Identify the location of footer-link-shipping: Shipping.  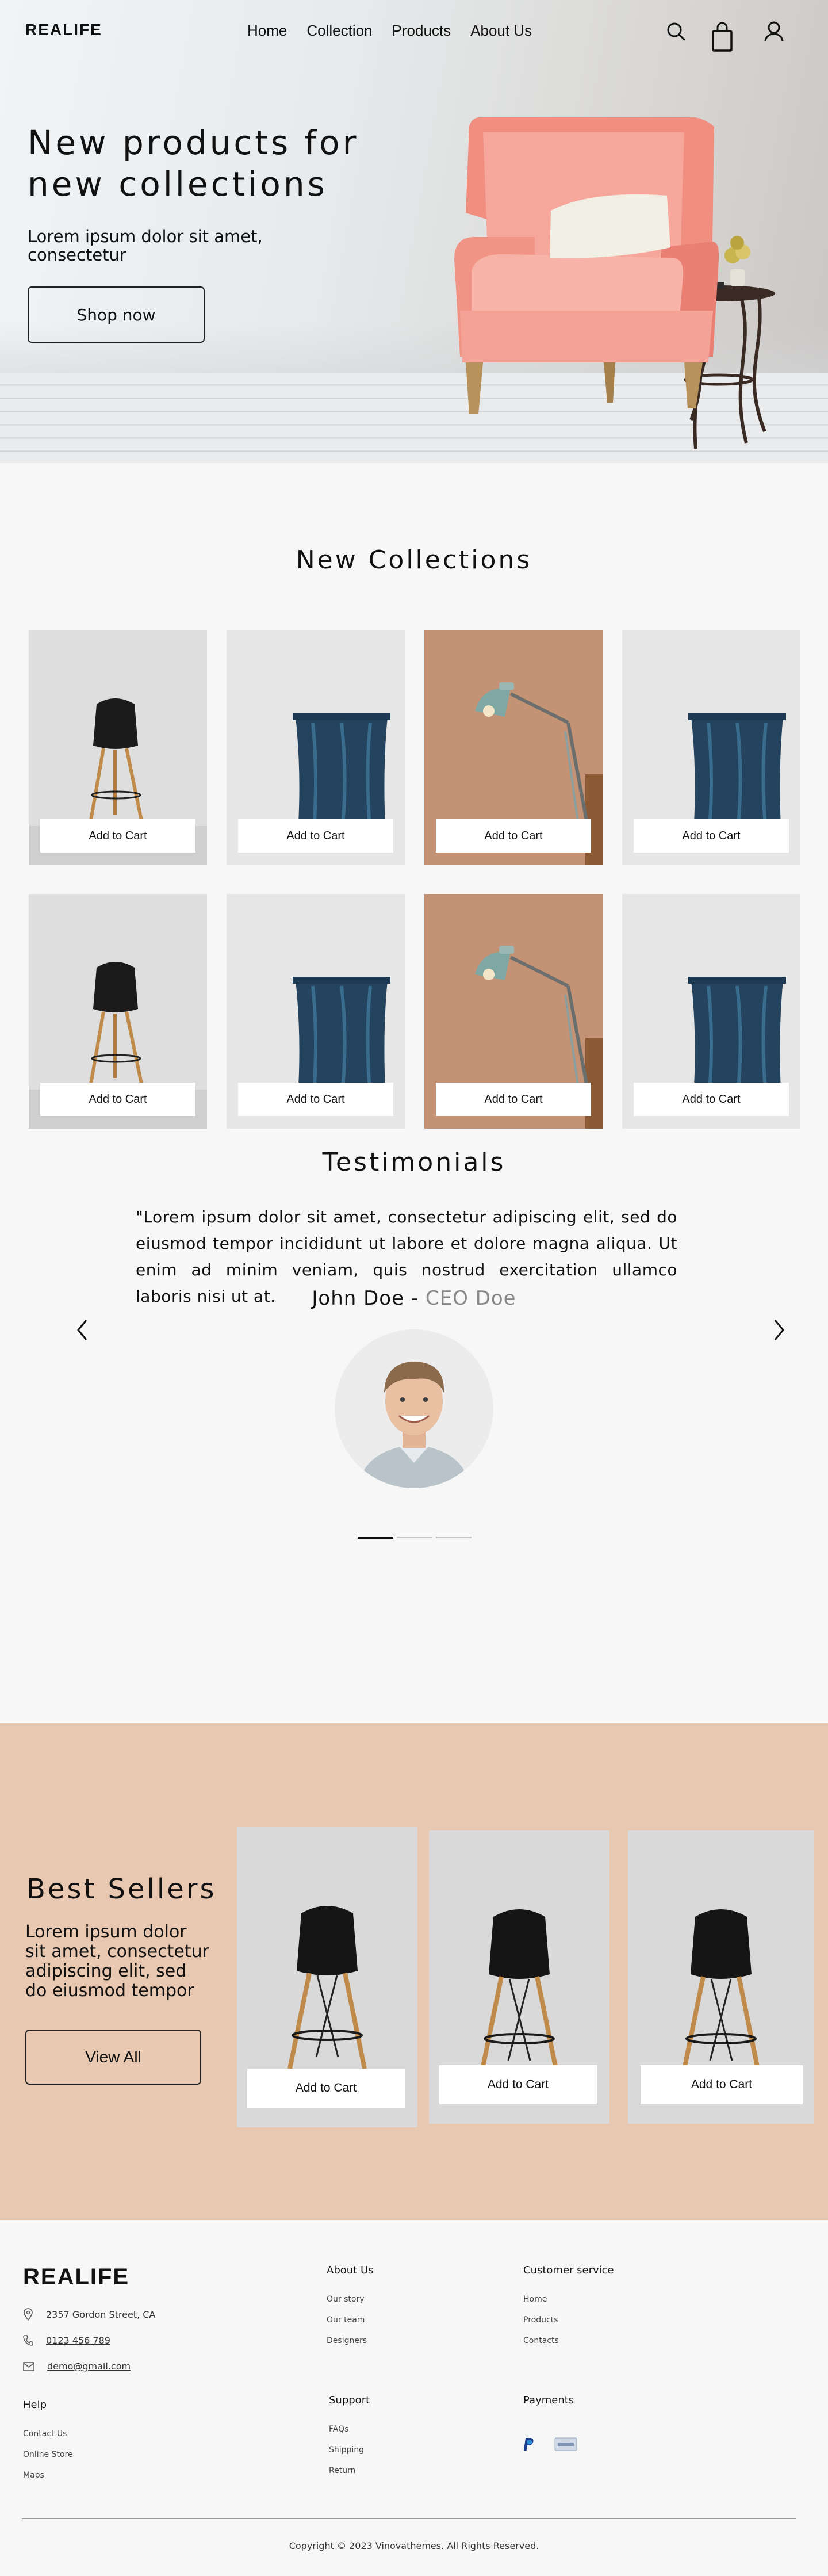
(349, 2450).